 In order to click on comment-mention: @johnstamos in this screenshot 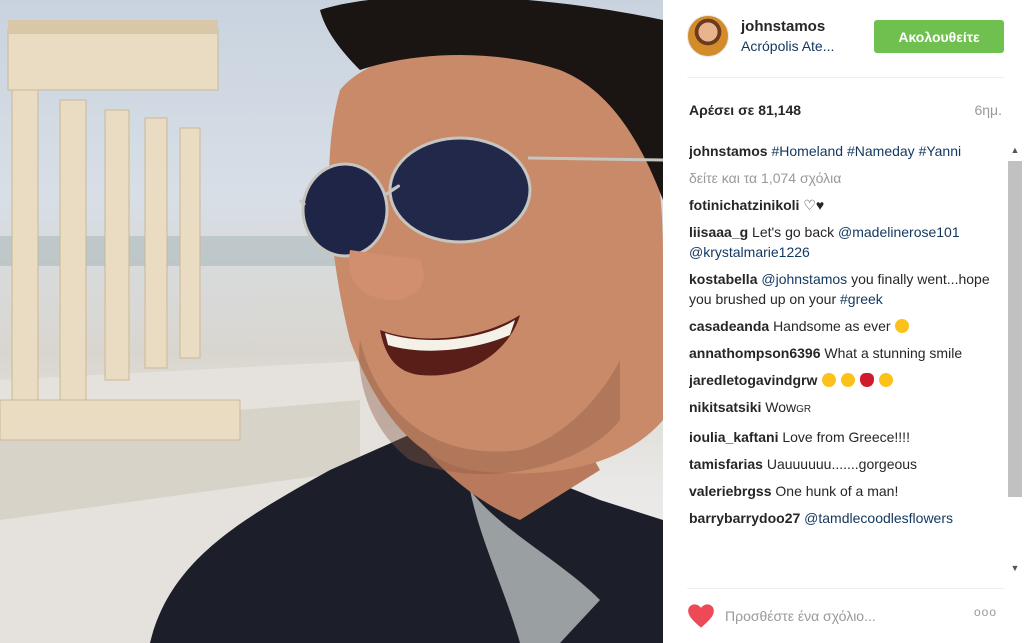, I will do `click(804, 279)`.